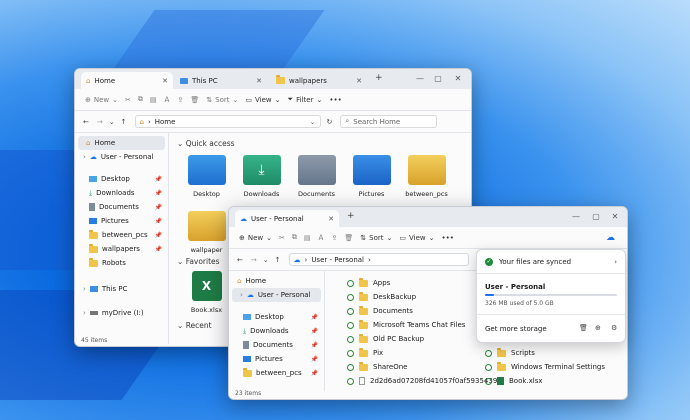  I want to click on quick-access-header: ⌄ Quick access, so click(206, 143).